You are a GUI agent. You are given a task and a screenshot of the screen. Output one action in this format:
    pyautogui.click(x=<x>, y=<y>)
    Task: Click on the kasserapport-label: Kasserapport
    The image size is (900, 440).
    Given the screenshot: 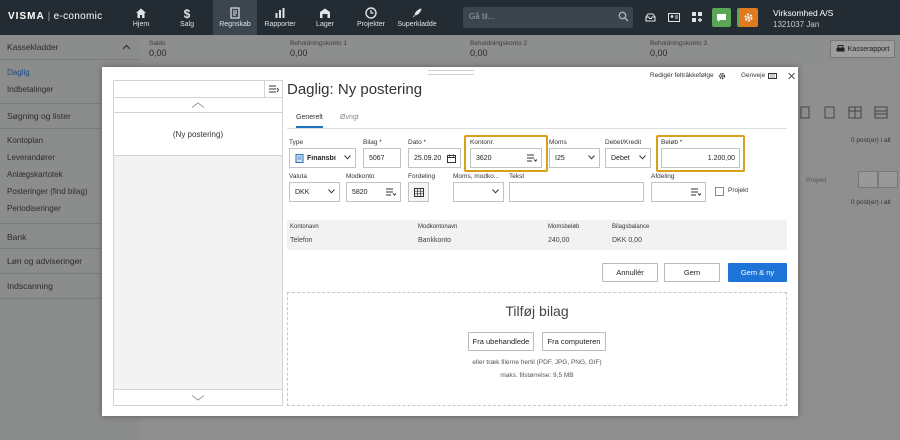 What is the action you would take?
    pyautogui.click(x=868, y=49)
    